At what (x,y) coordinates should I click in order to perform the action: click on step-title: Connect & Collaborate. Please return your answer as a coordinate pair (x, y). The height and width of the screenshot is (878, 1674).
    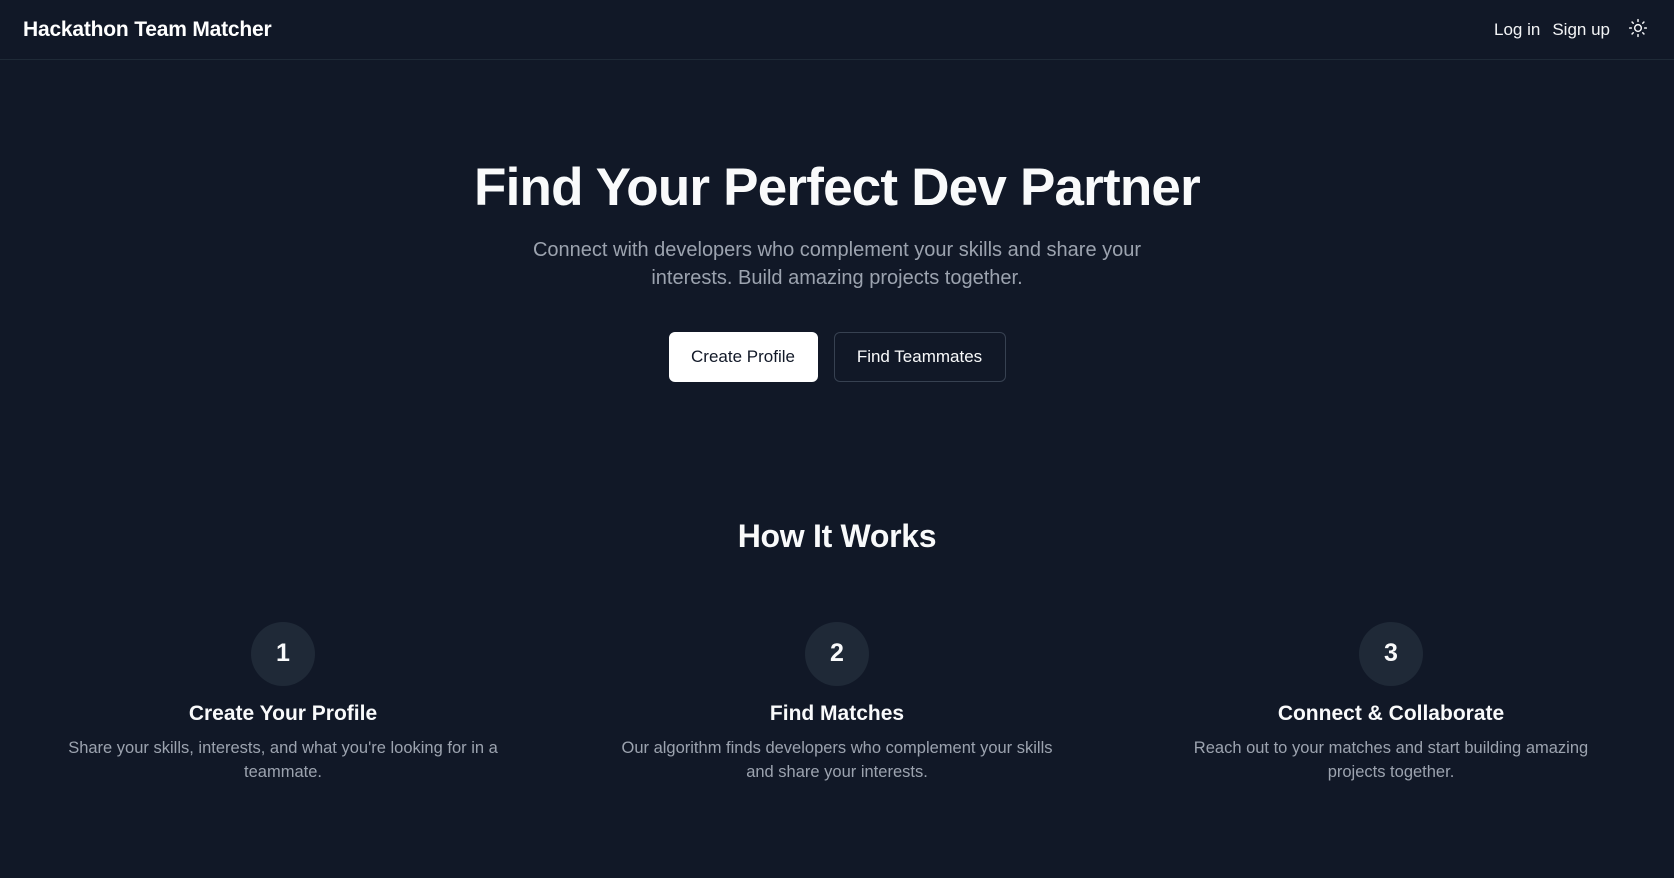
    Looking at the image, I should click on (1391, 713).